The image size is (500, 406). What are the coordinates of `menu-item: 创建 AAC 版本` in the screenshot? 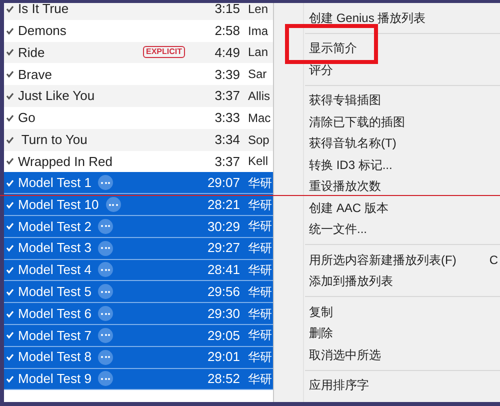 It's located at (387, 207).